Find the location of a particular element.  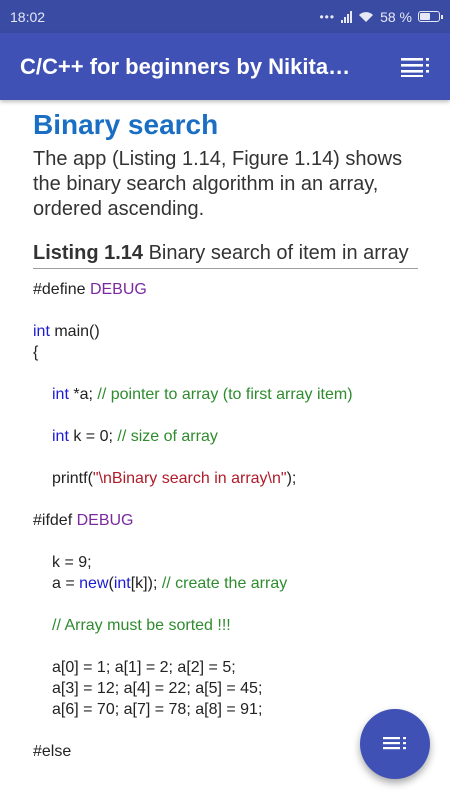

battery-fill is located at coordinates (425, 16).